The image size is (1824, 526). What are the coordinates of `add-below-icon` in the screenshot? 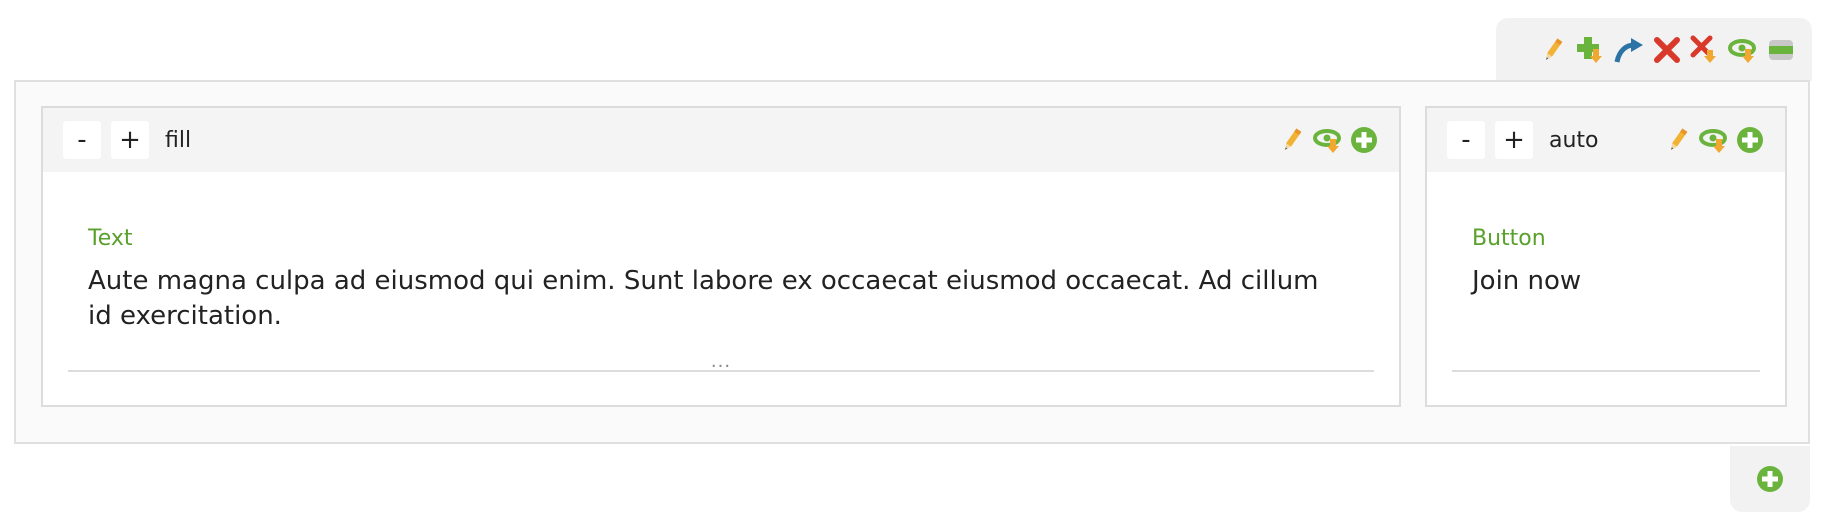 It's located at (1591, 50).